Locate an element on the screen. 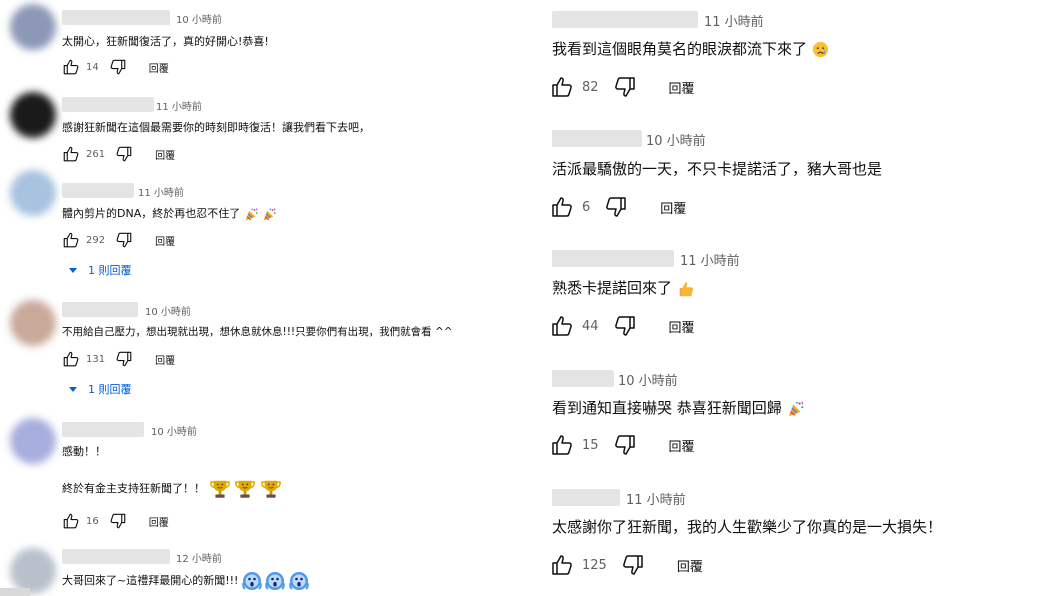  comment-text: 活派最驕傲的一天，不只卡提諾活了，豬大哥也是 is located at coordinates (717, 169).